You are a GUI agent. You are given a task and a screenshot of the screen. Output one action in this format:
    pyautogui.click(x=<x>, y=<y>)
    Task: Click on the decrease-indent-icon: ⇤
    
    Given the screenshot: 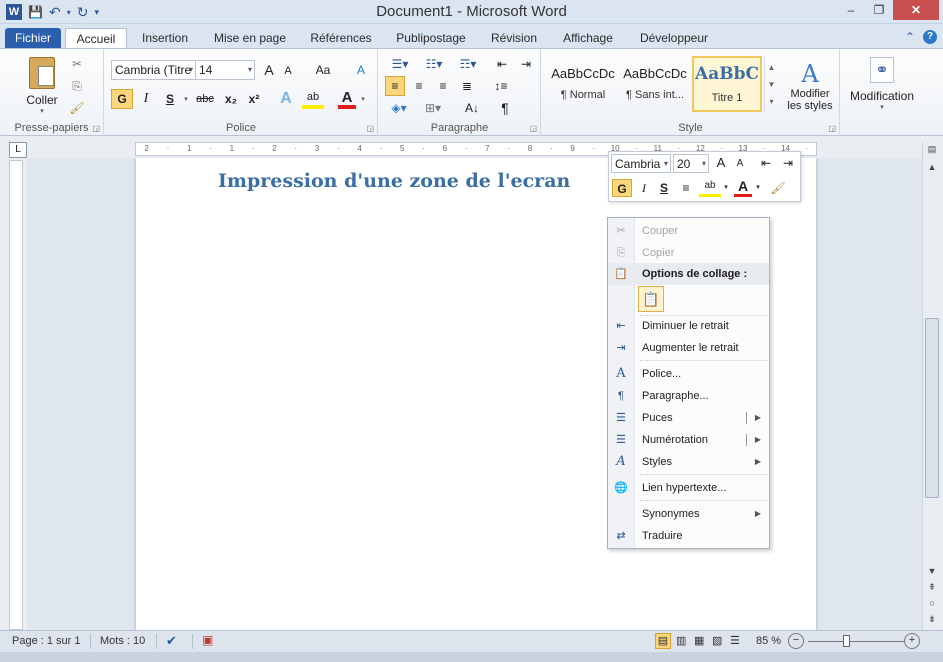 What is the action you would take?
    pyautogui.click(x=502, y=64)
    